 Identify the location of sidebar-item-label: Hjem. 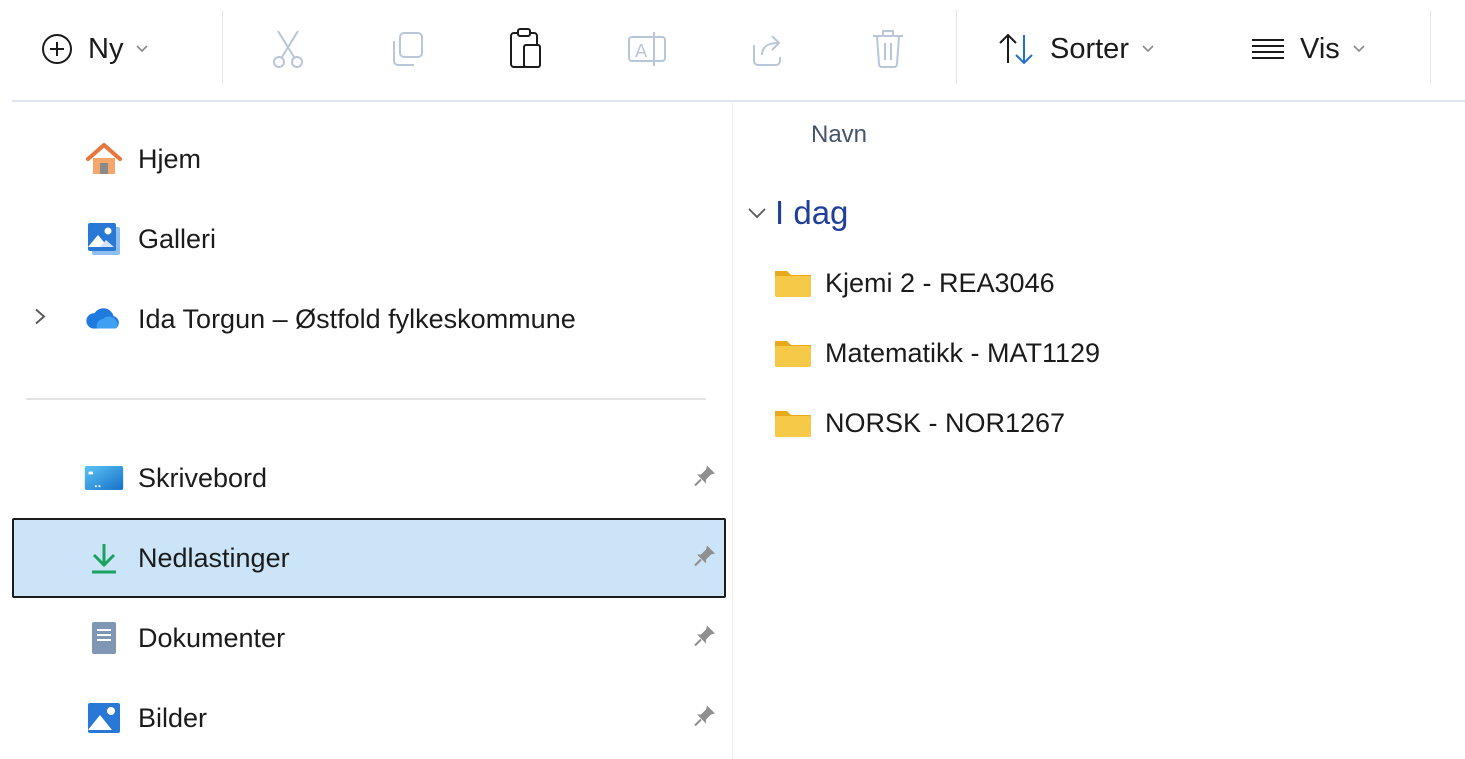
(170, 158).